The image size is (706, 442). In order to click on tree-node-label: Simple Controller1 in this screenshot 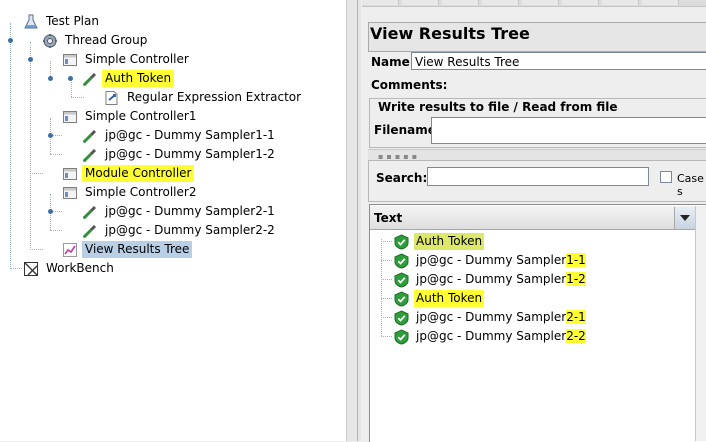, I will do `click(141, 116)`.